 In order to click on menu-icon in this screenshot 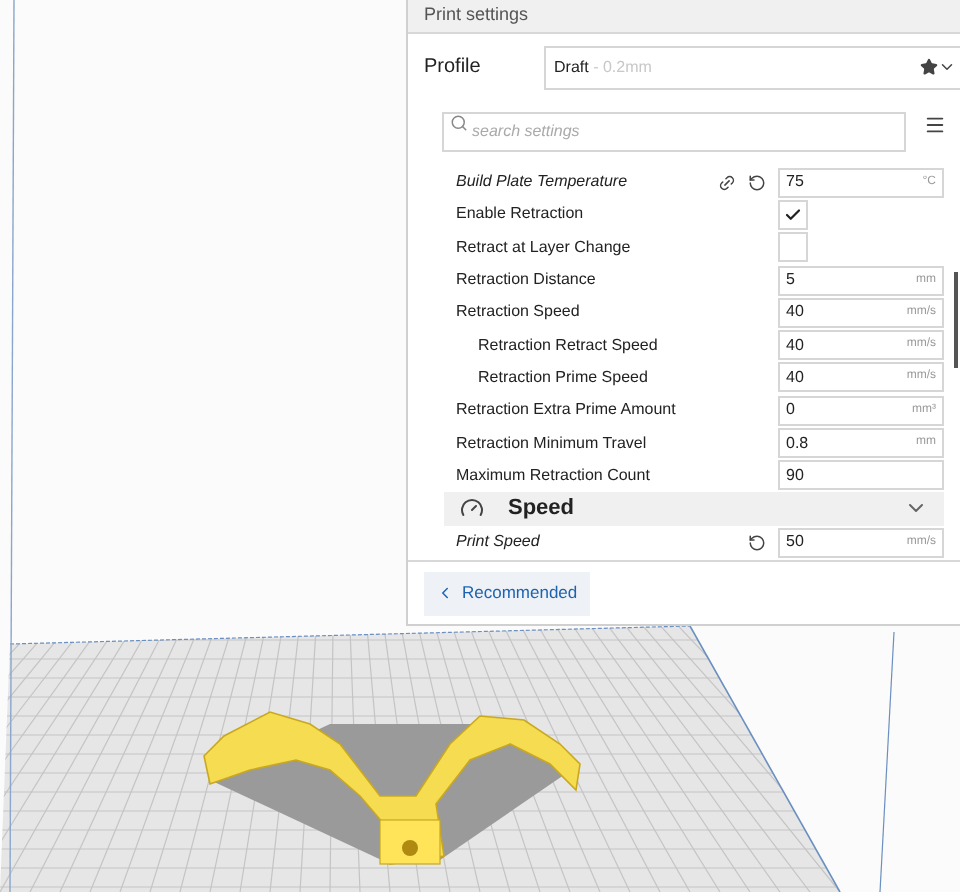, I will do `click(935, 124)`.